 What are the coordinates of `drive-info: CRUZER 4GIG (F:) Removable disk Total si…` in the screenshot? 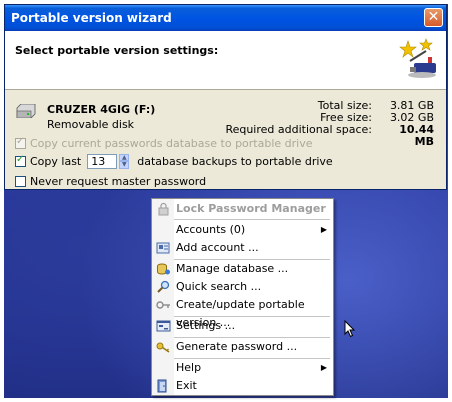 It's located at (225, 119).